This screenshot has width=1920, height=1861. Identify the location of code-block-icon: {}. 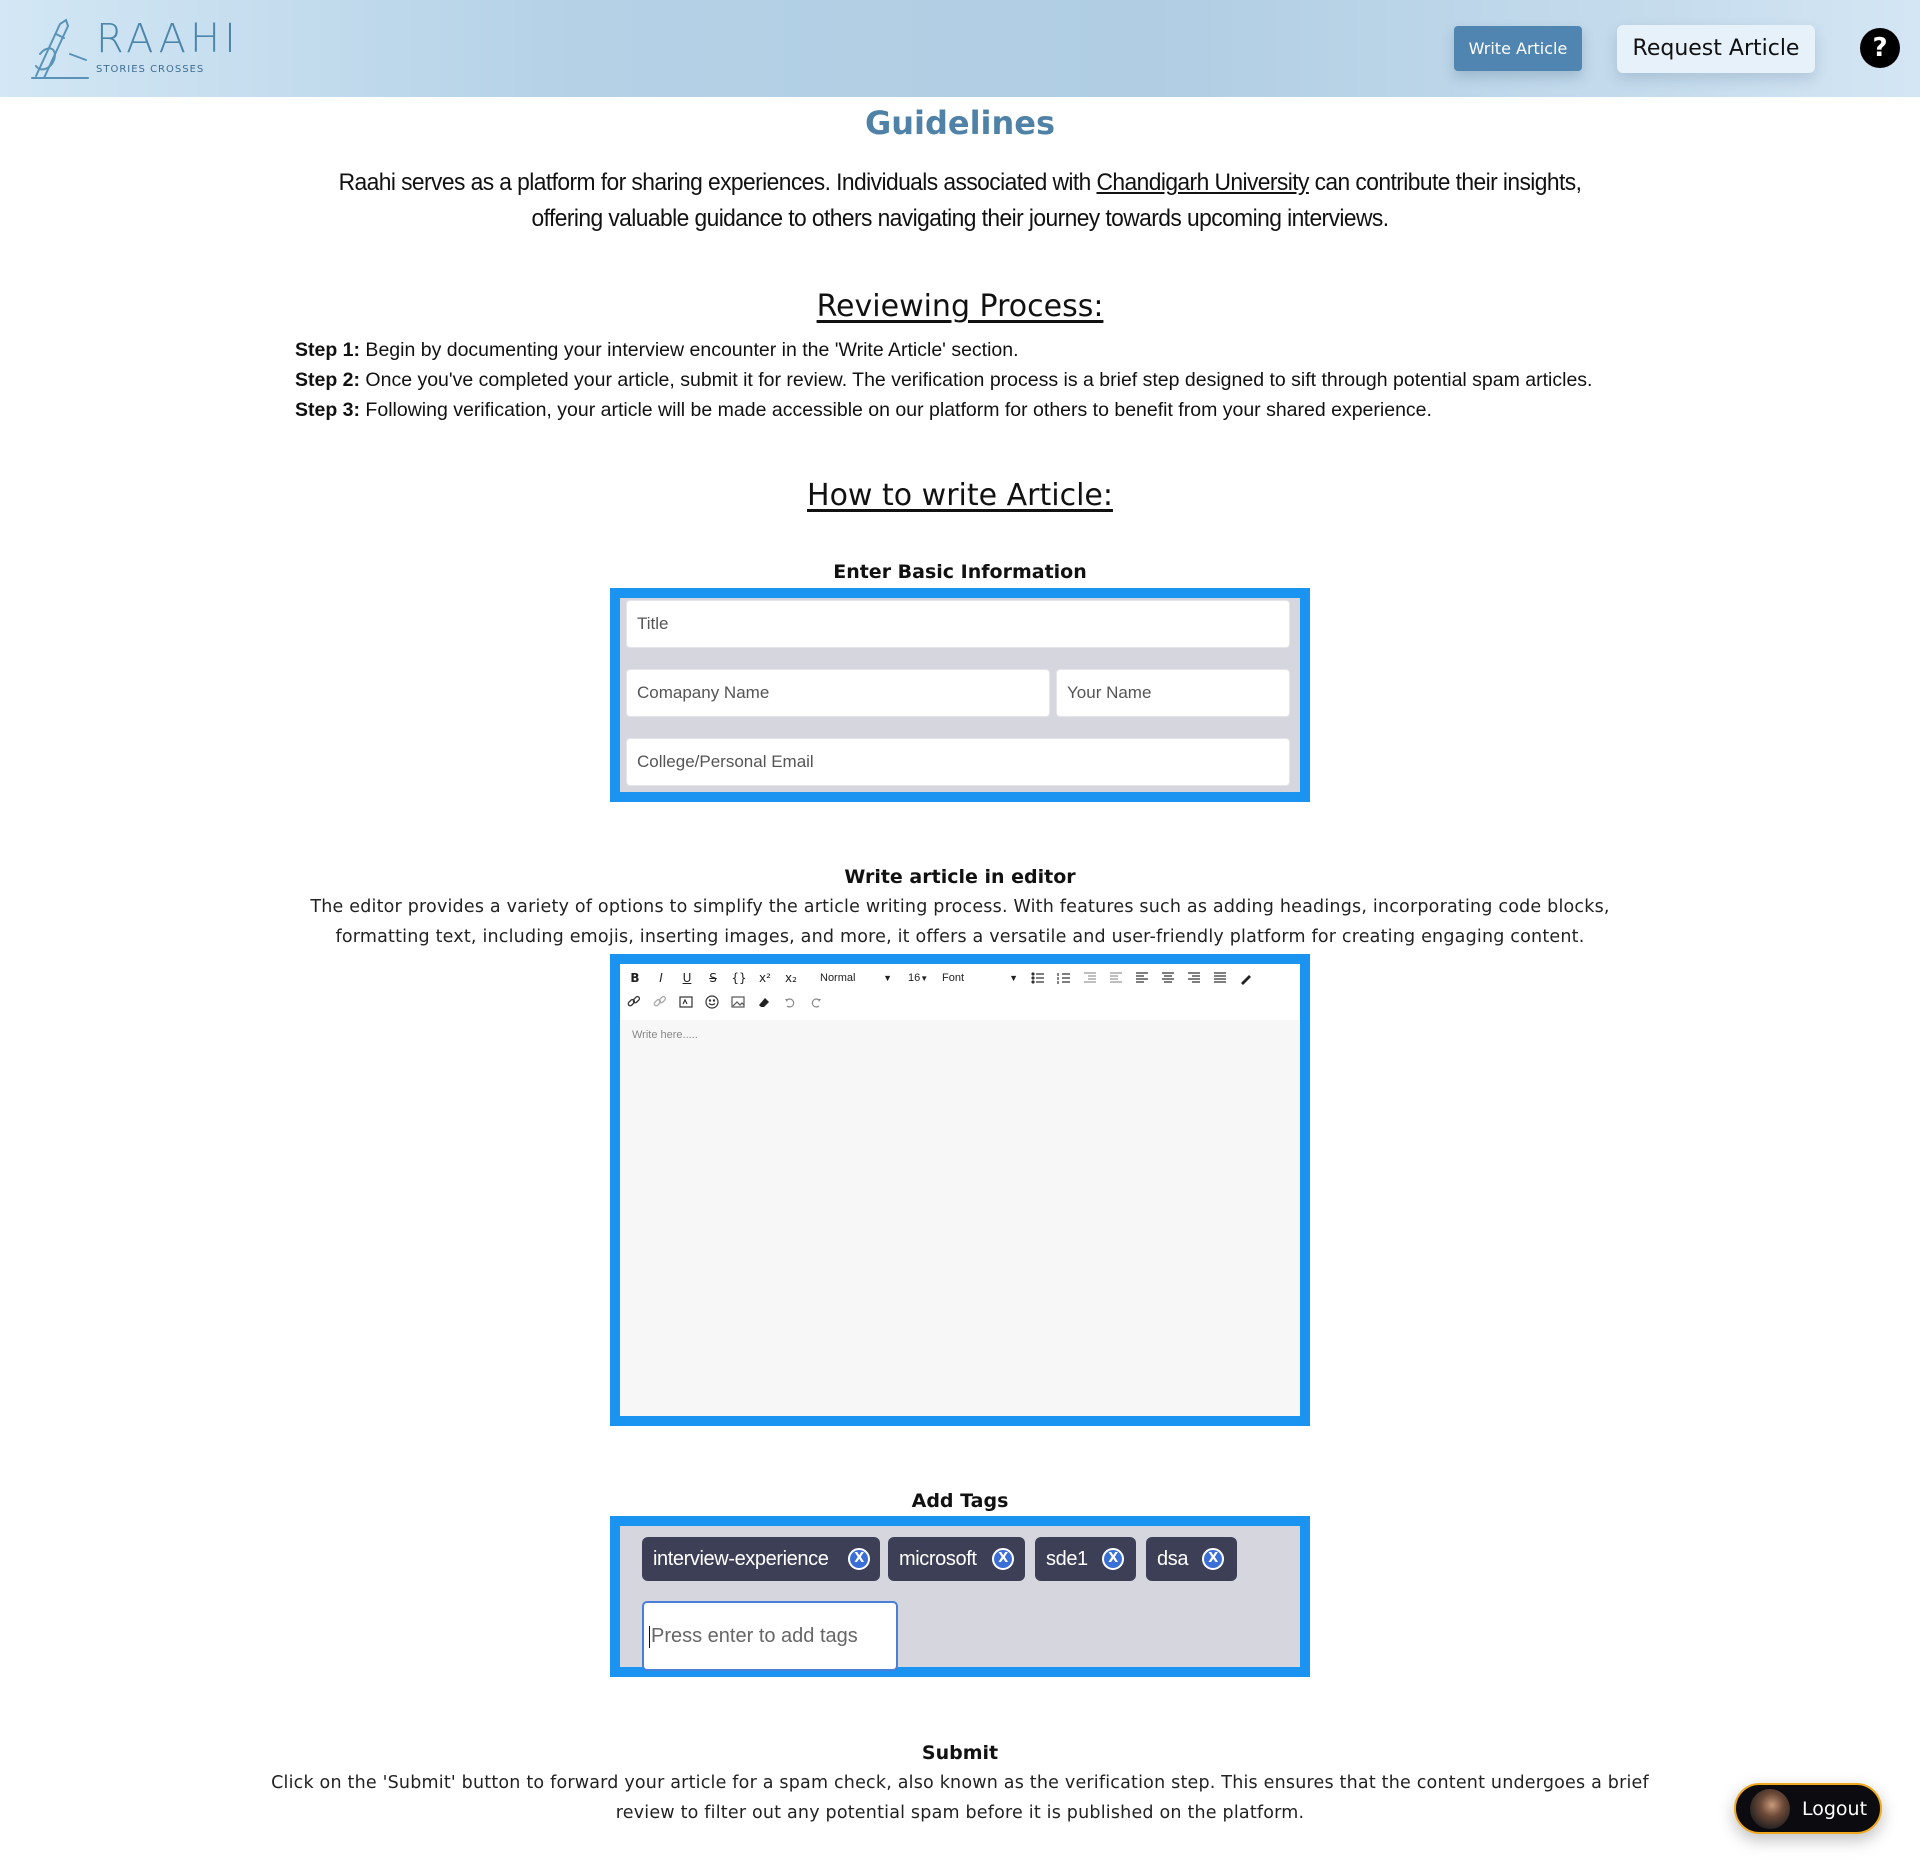
(739, 978).